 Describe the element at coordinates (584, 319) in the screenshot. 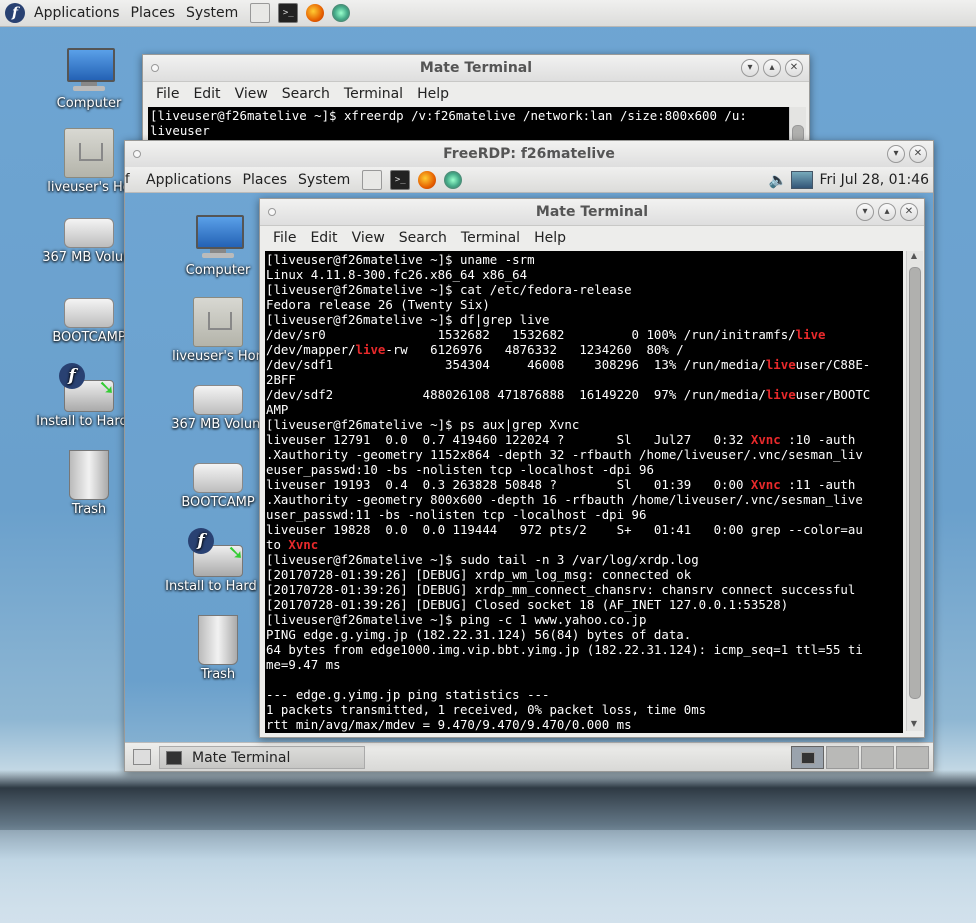

I see `terminal-line: [liveuser@f26matelive ~]$ df|grep live` at that location.